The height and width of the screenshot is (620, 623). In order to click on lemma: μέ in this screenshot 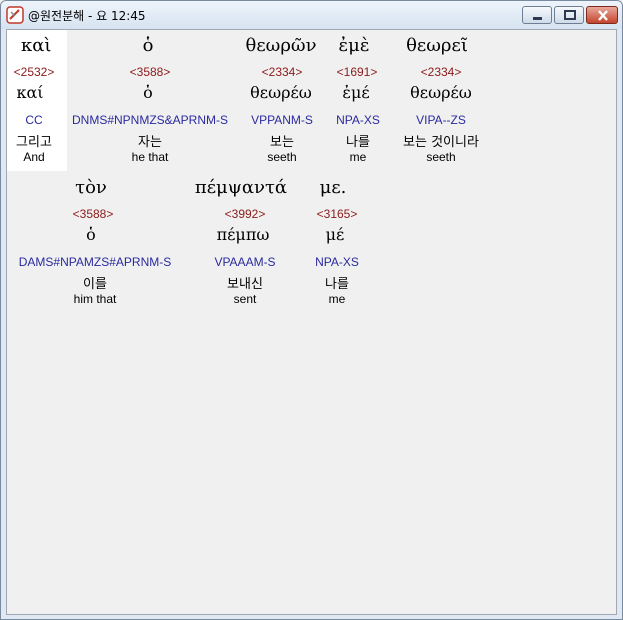, I will do `click(335, 234)`.